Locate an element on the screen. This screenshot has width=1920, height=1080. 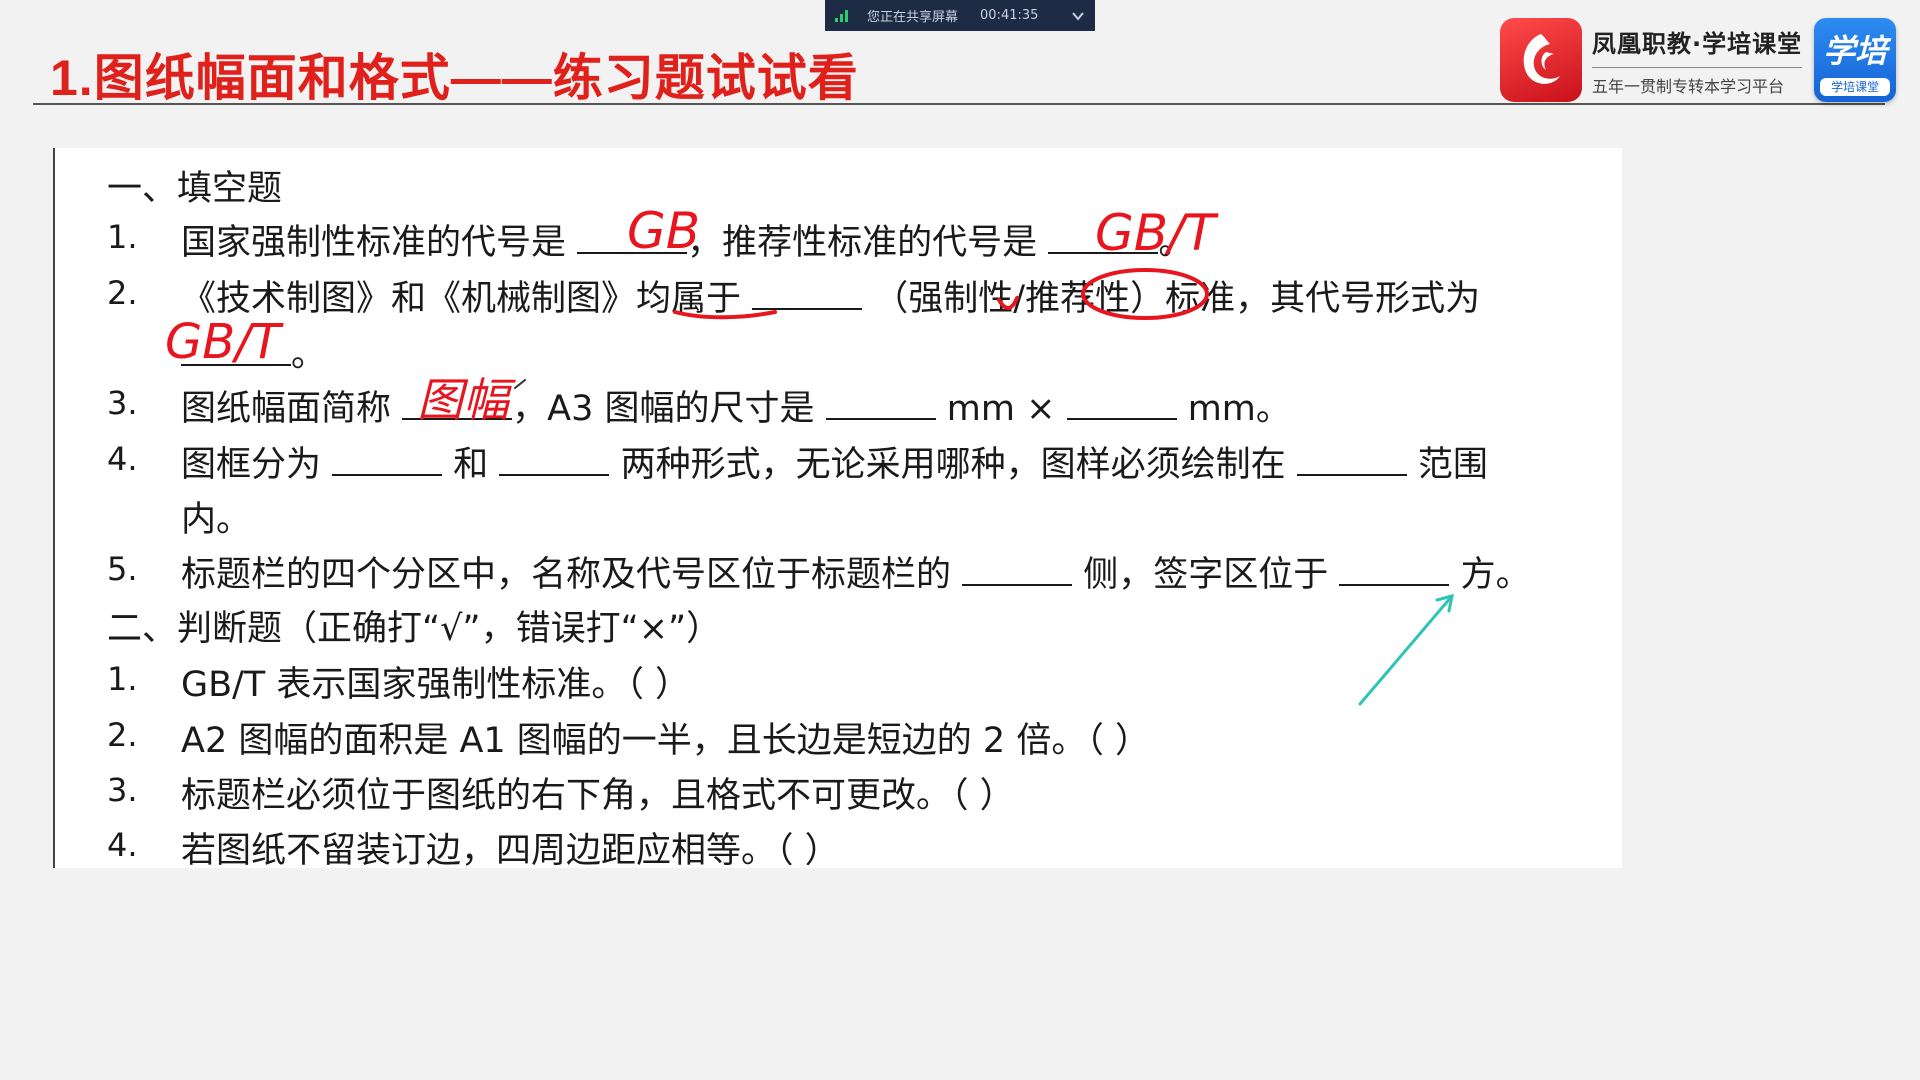
brand-header: 凤凰职教·学培课堂 五年一贯制专转本学习平台 学培 学培课堂 is located at coordinates (1698, 60).